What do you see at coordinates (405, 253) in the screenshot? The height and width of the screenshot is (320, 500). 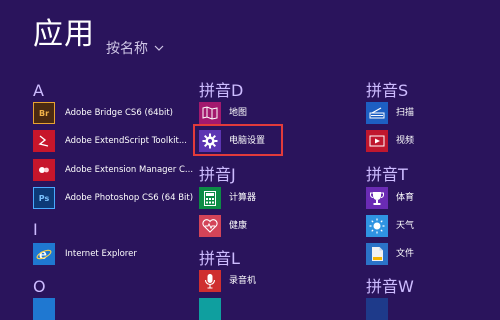 I see `app-label: 文件` at bounding box center [405, 253].